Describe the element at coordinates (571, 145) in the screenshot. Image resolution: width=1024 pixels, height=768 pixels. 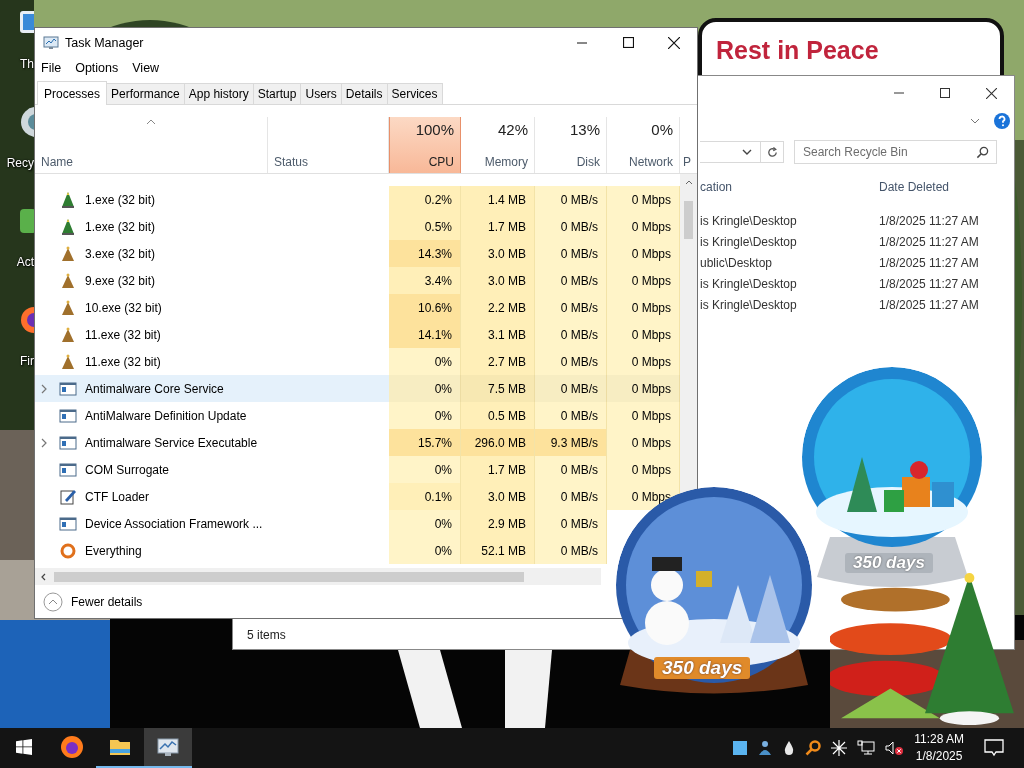
I see `column-header: 13% Disk` at that location.